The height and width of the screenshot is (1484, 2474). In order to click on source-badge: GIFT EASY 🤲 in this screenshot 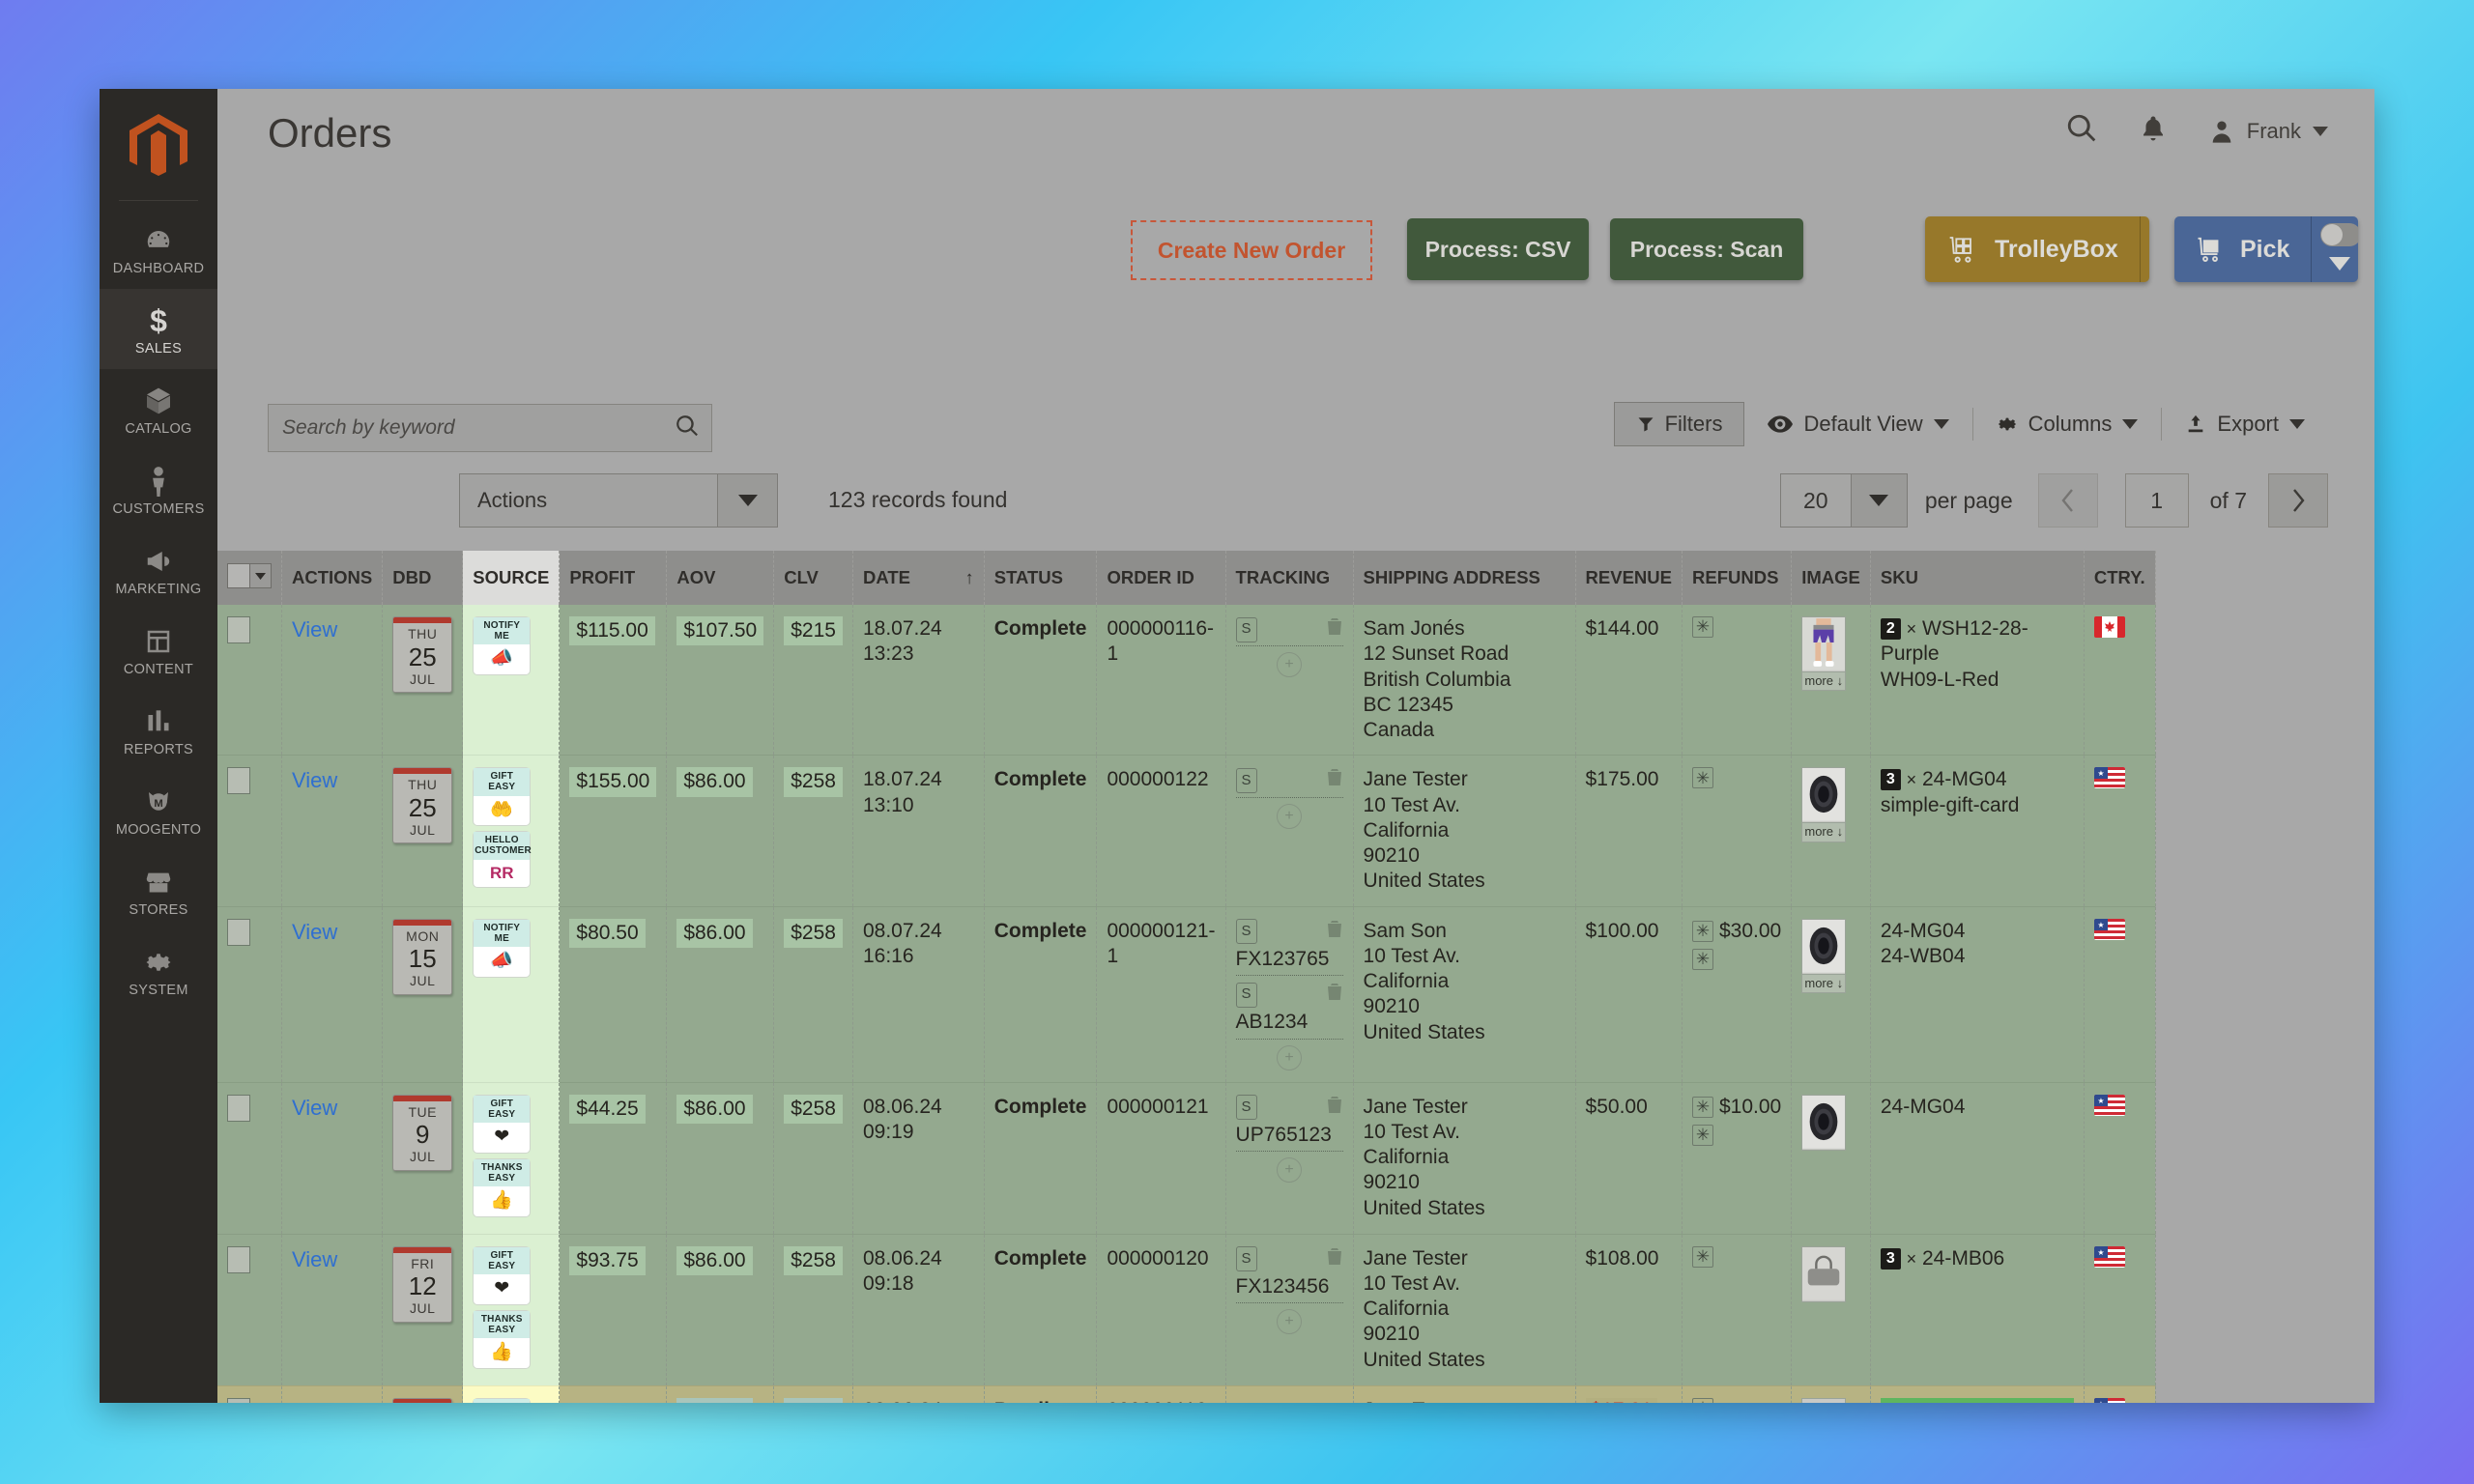, I will do `click(503, 797)`.